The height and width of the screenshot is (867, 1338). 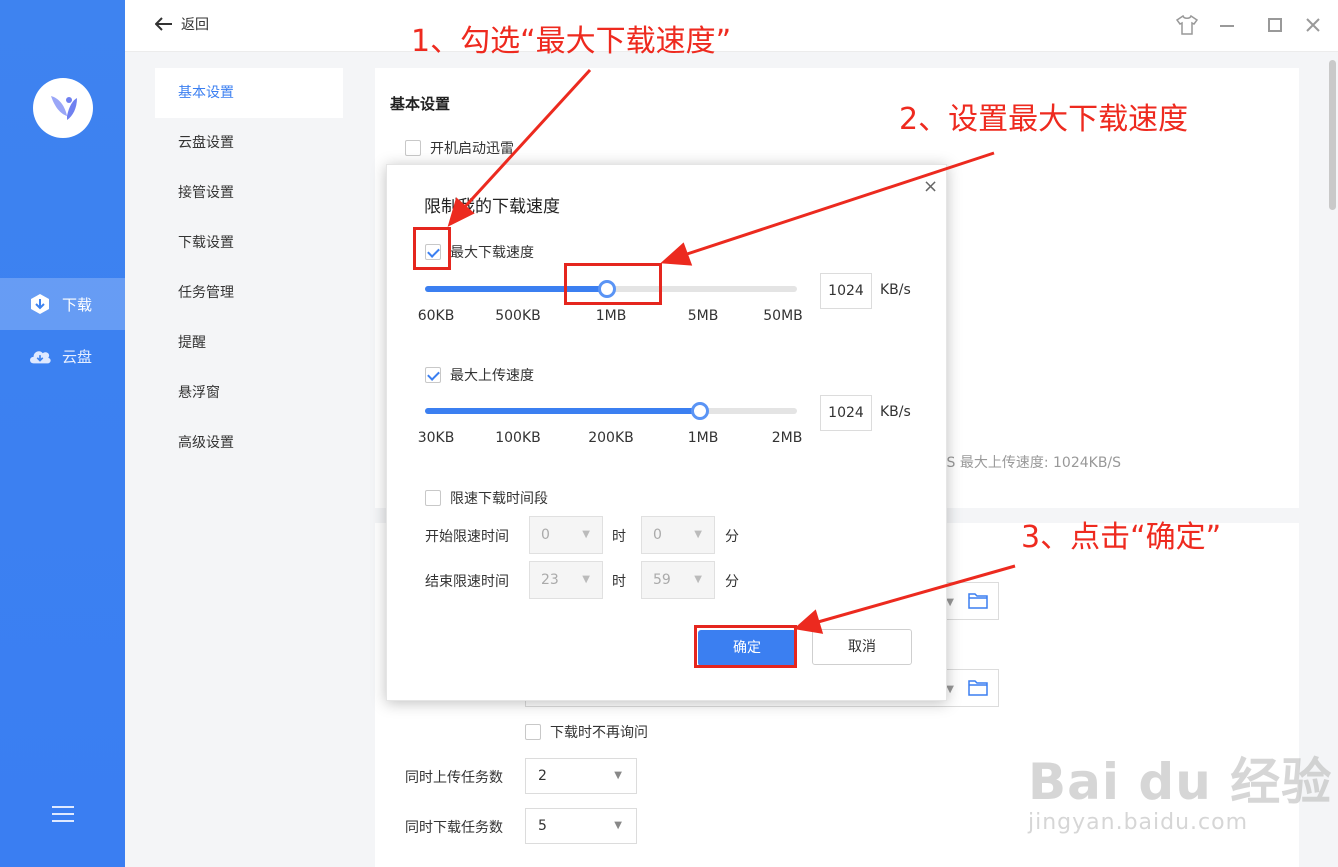 I want to click on watermark: Bai du 经验 jingyan.baidu.com, so click(x=1180, y=788).